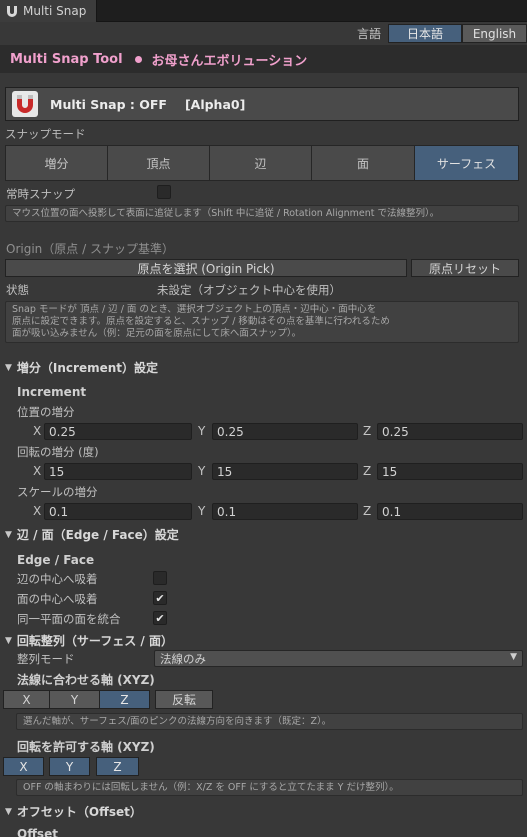 This screenshot has width=527, height=837. What do you see at coordinates (465, 268) in the screenshot?
I see `origin-reset-button: 原点リセット` at bounding box center [465, 268].